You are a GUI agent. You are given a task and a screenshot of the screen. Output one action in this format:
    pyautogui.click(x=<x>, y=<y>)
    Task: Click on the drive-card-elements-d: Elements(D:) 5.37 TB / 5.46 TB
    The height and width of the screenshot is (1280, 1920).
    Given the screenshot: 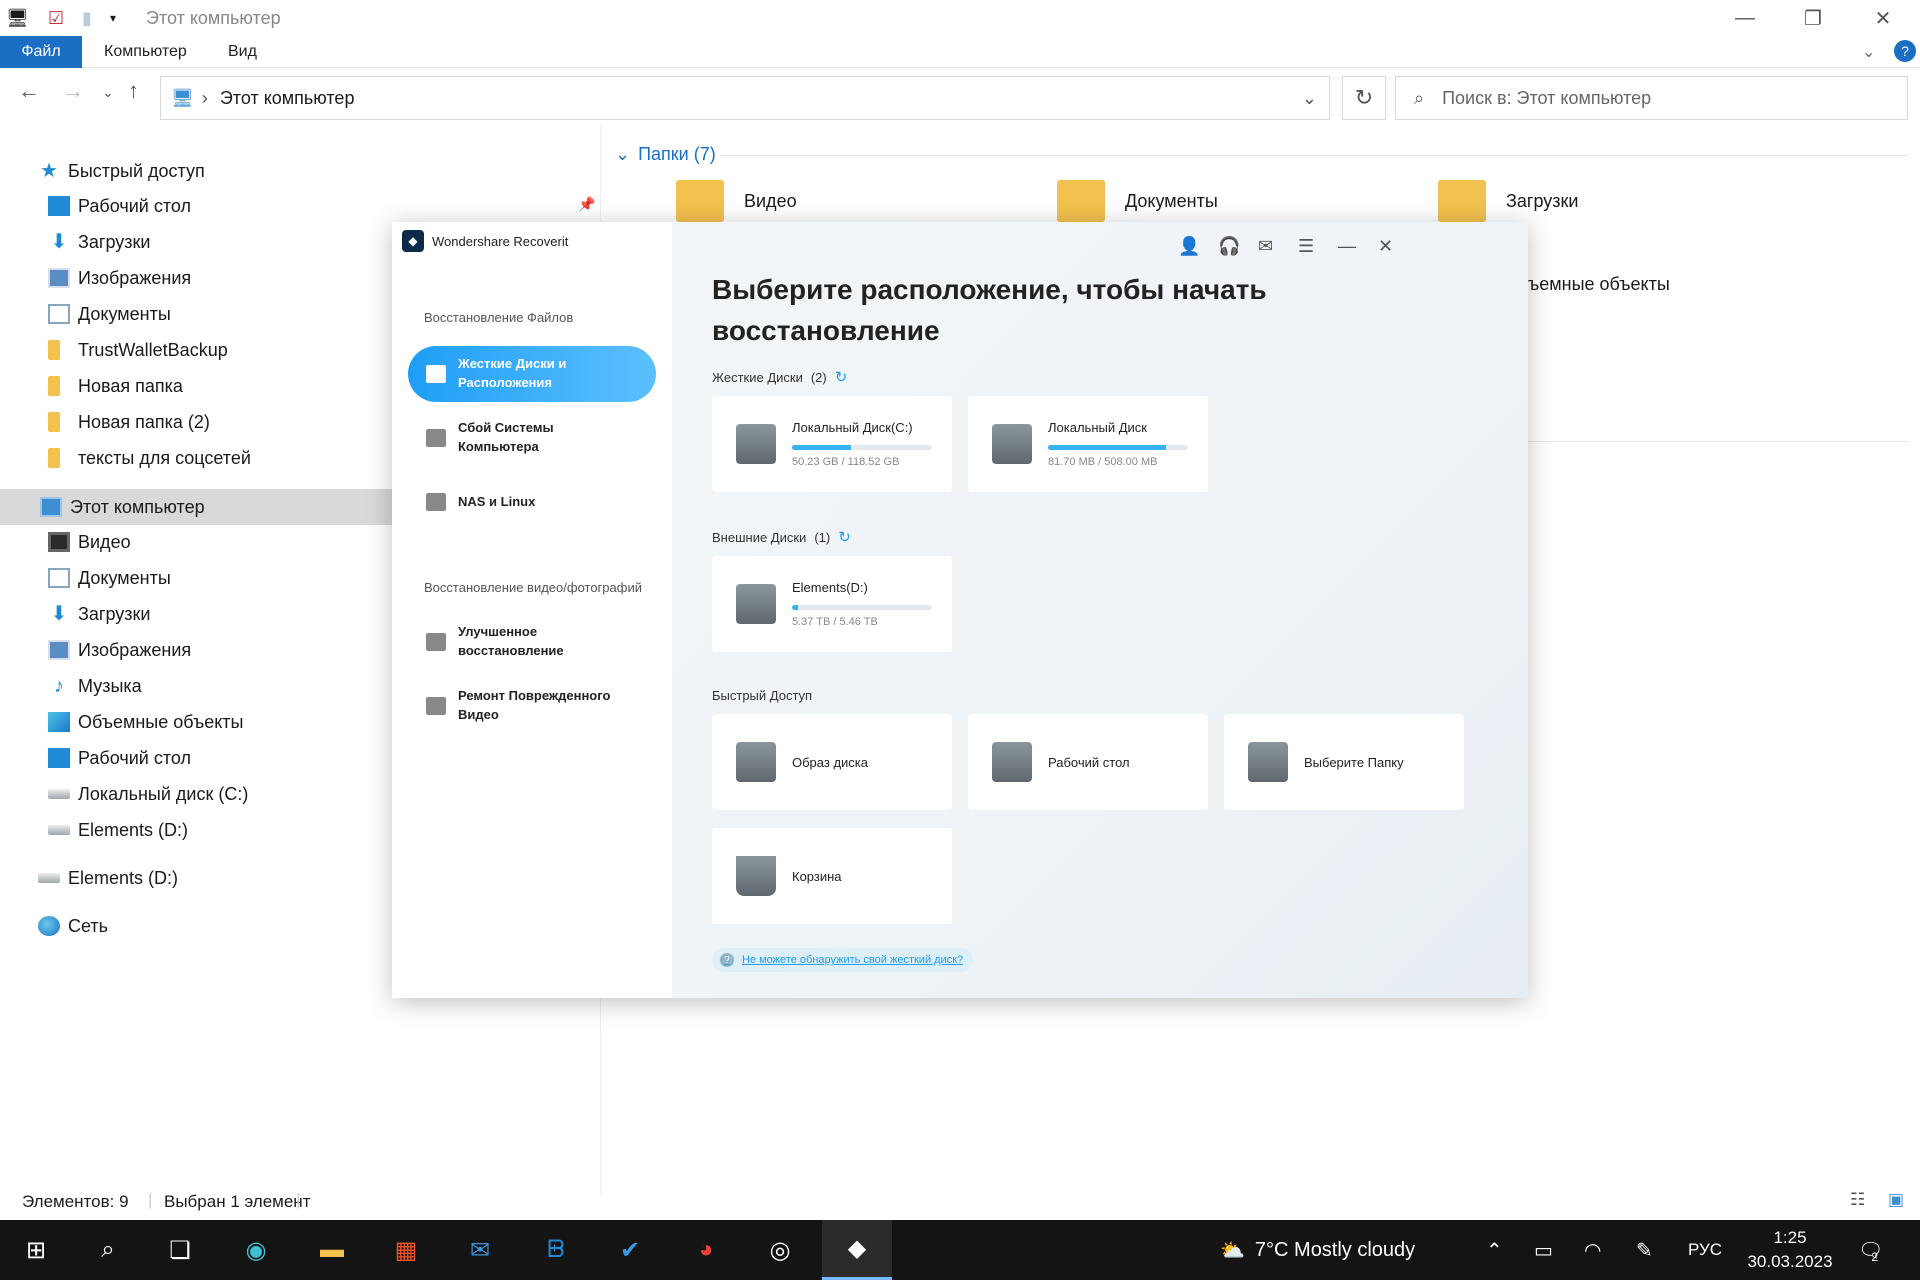 What is the action you would take?
    pyautogui.click(x=832, y=604)
    